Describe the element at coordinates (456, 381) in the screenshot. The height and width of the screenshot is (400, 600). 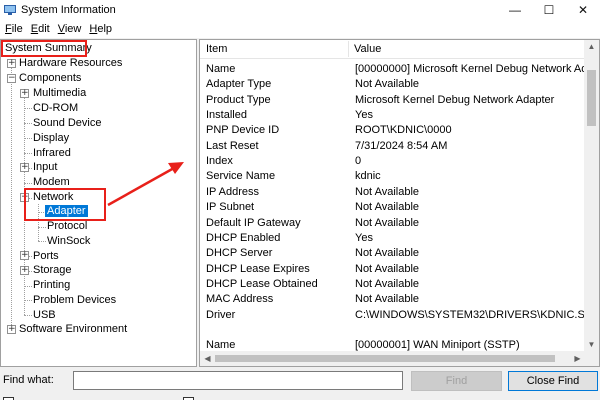
I see `find-button: Find` at that location.